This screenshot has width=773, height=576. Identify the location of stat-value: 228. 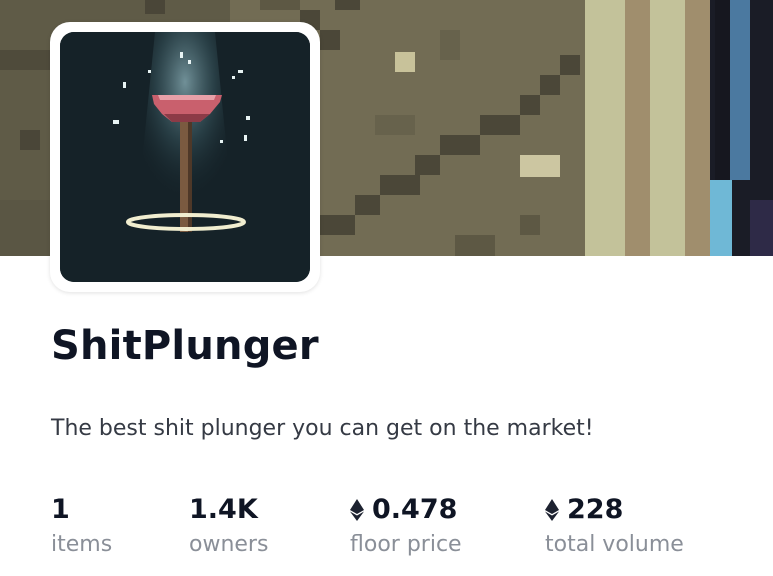
(614, 510).